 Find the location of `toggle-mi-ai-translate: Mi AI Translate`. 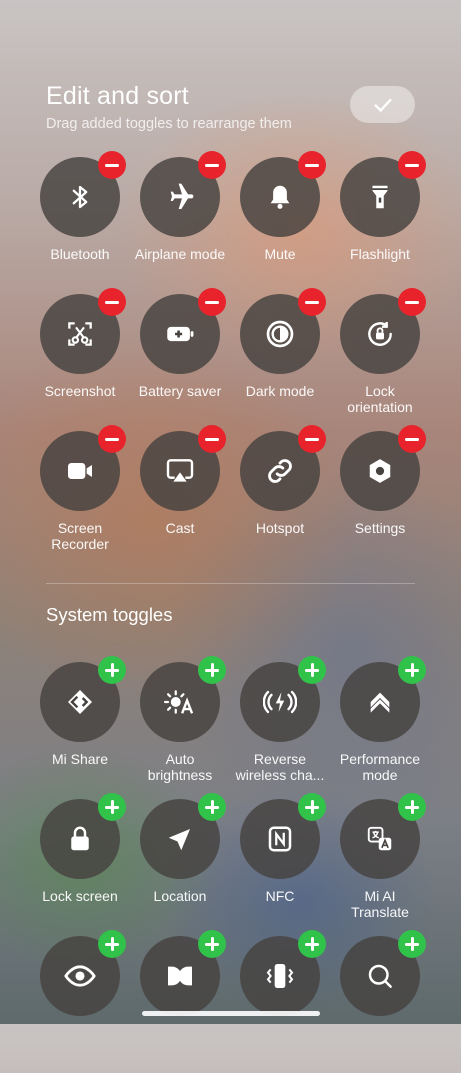

toggle-mi-ai-translate: Mi AI Translate is located at coordinates (380, 864).